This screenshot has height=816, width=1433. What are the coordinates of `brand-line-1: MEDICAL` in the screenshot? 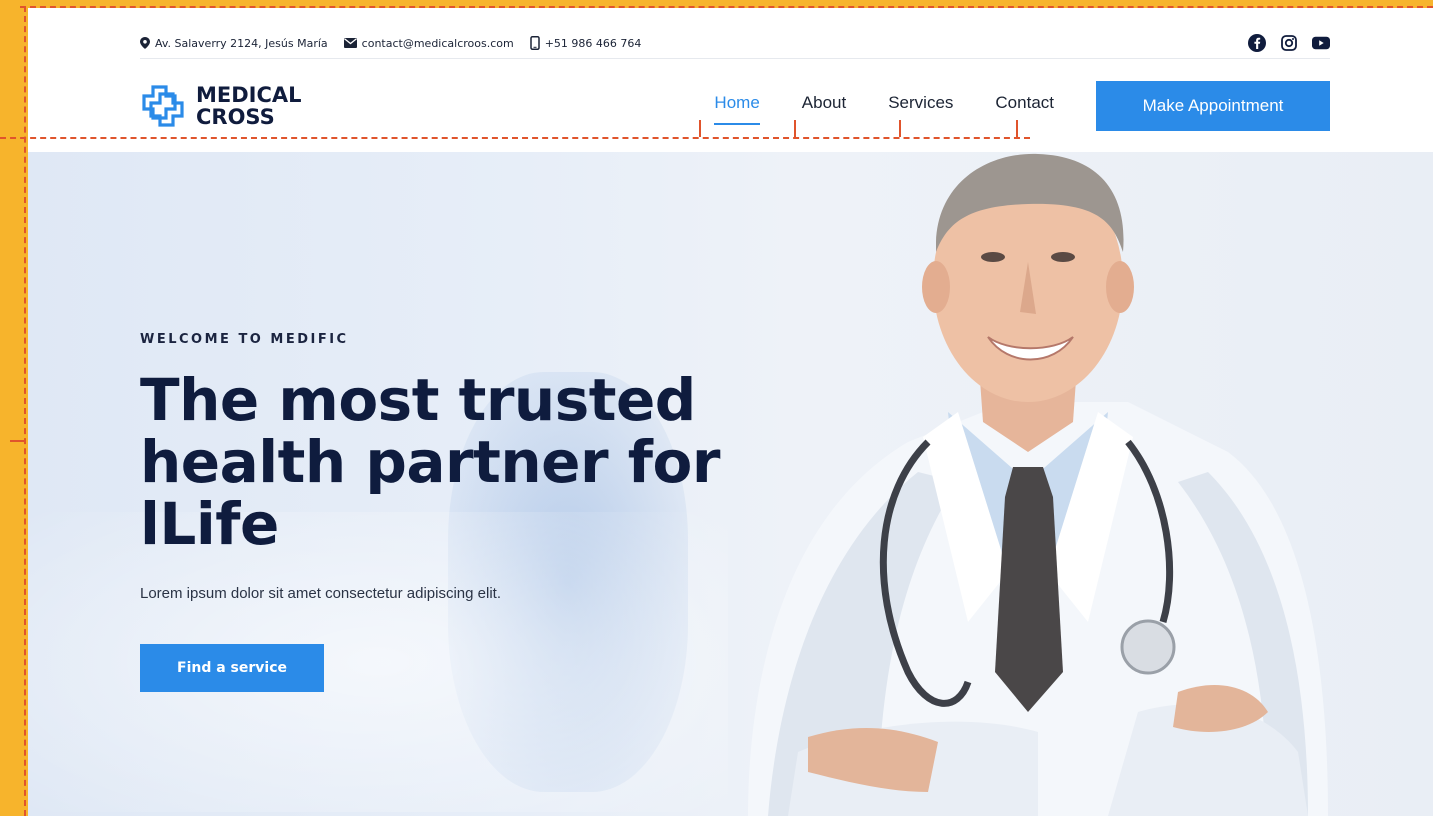 It's located at (249, 95).